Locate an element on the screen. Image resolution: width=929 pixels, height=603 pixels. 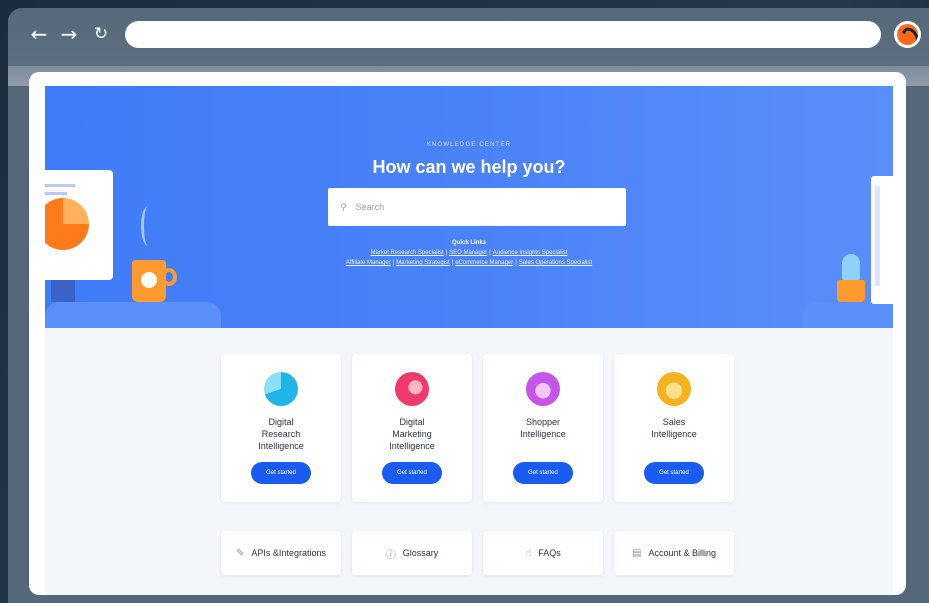
product-card-sales: Sales Intelligence Get started is located at coordinates (674, 428).